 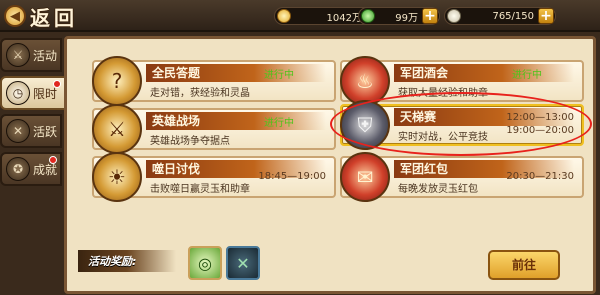 What do you see at coordinates (236, 73) in the screenshot?
I see `event-title: 全民答题` at bounding box center [236, 73].